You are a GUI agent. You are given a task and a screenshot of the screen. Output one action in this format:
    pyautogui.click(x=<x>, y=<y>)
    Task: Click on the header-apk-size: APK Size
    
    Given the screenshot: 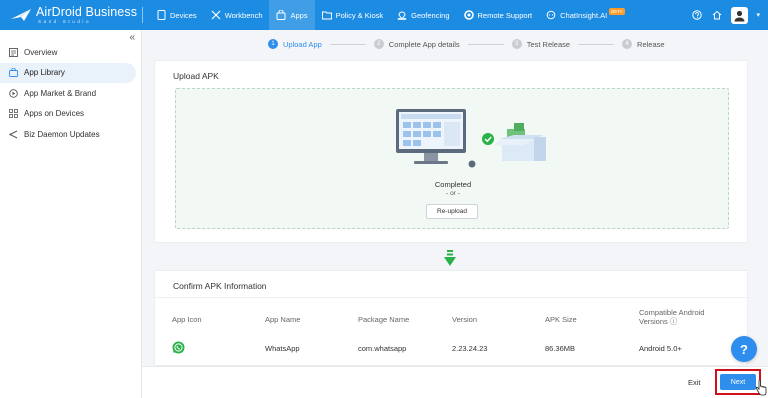 What is the action you would take?
    pyautogui.click(x=561, y=319)
    